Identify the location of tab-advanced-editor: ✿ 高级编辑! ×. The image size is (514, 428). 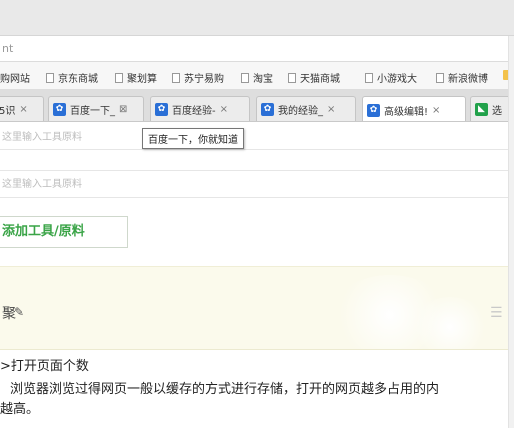
(414, 108).